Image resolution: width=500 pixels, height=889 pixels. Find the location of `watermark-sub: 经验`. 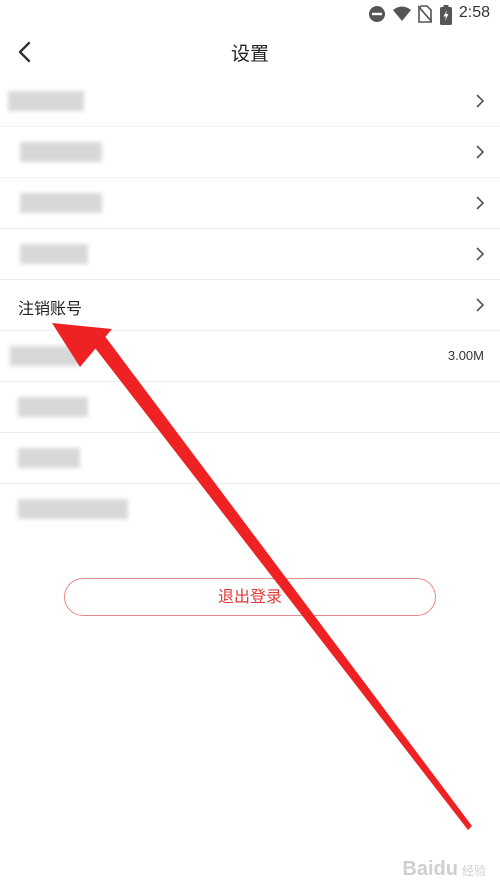

watermark-sub: 经验 is located at coordinates (473, 871).